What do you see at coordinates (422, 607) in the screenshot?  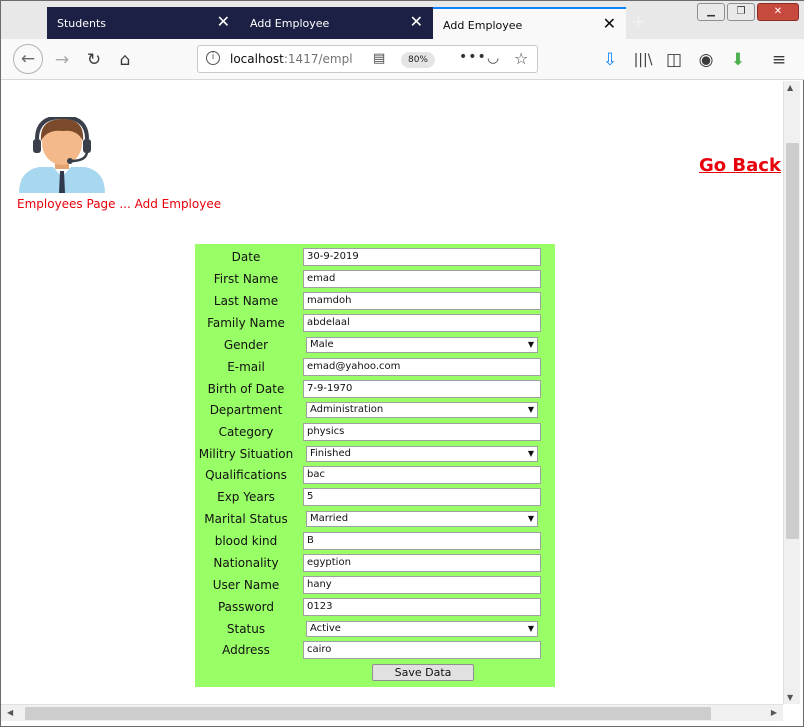 I see `field-input: 0123` at bounding box center [422, 607].